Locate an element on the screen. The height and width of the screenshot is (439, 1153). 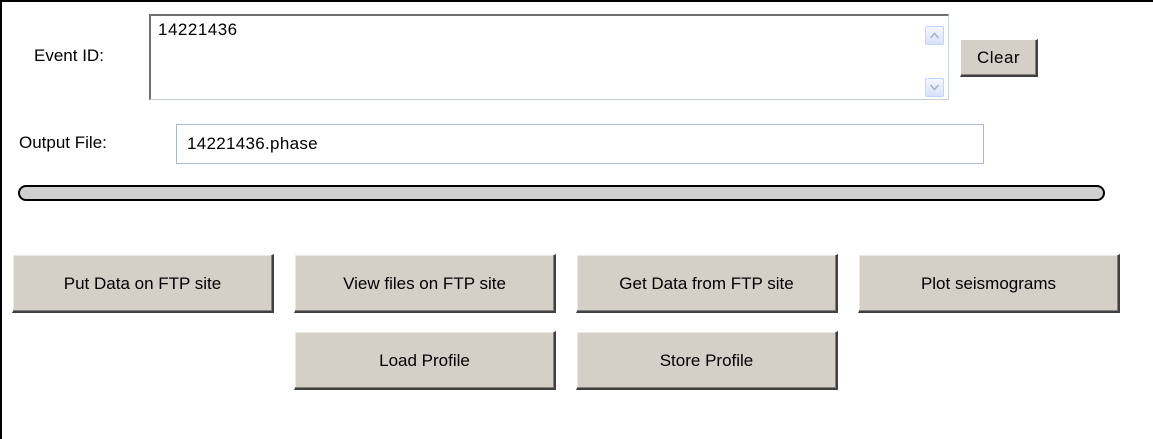
get-data-ftp-button: Get Data from FTP site is located at coordinates (707, 283).